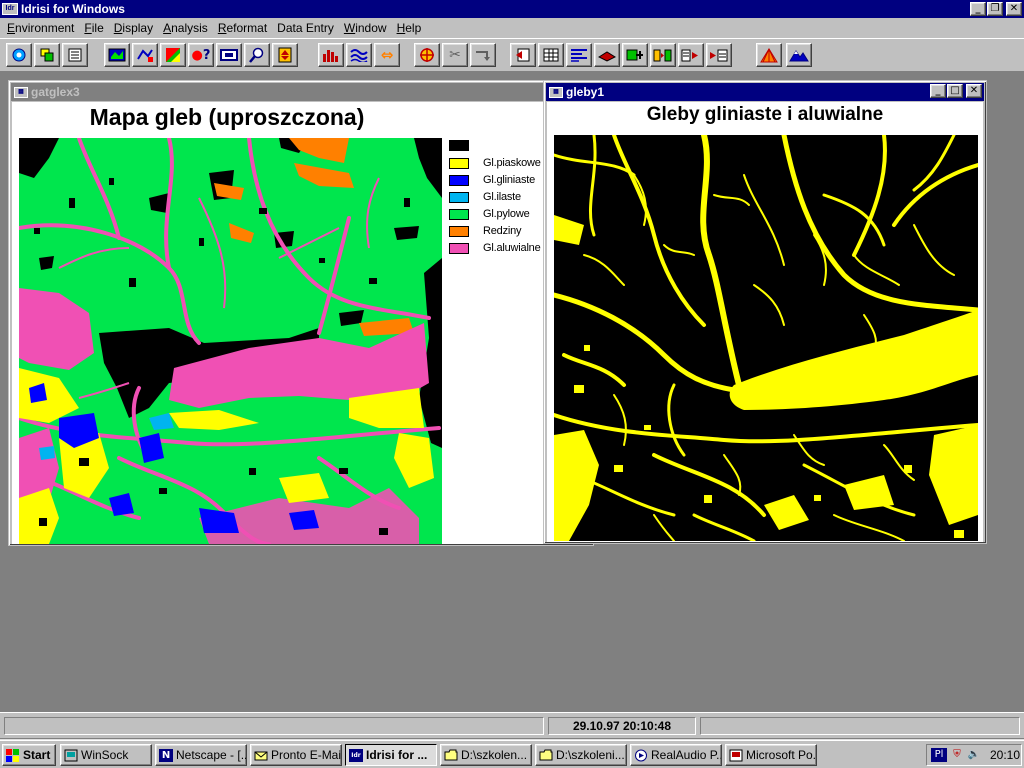 This screenshot has width=1024, height=768. Describe the element at coordinates (13, 755) in the screenshot. I see `windows-logo-icon` at that location.